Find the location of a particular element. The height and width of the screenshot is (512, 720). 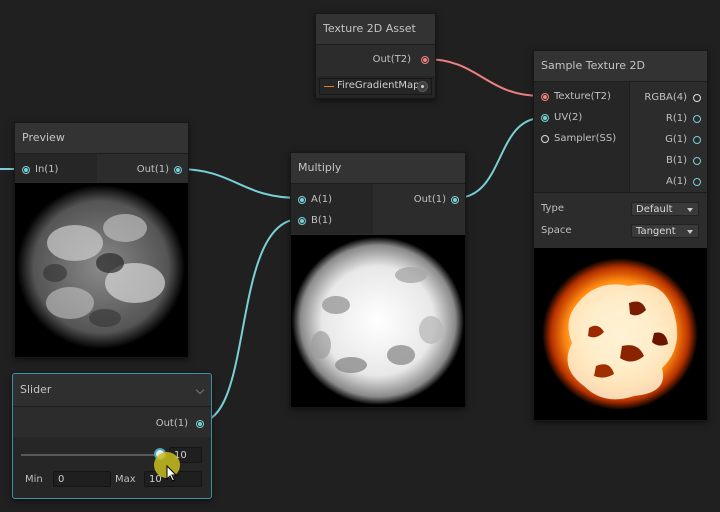

texture-input-port is located at coordinates (545, 97).